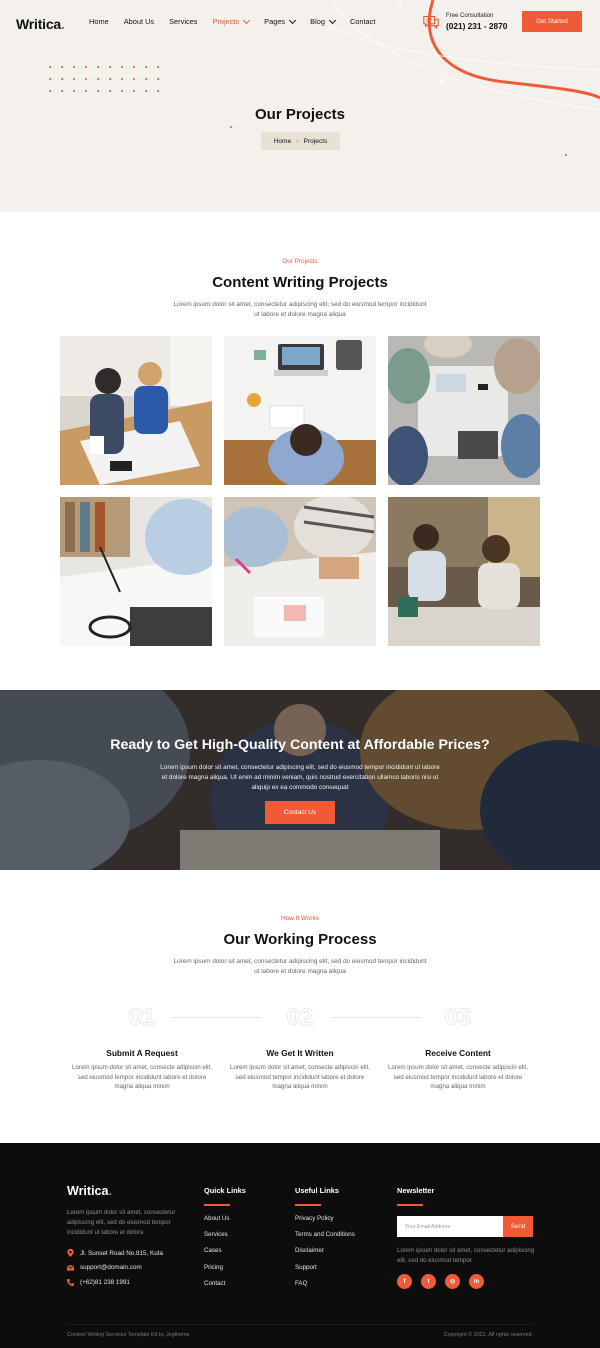 The height and width of the screenshot is (1348, 600). Describe the element at coordinates (450, 1226) in the screenshot. I see `newsletter-email-input: Your Email Address` at that location.